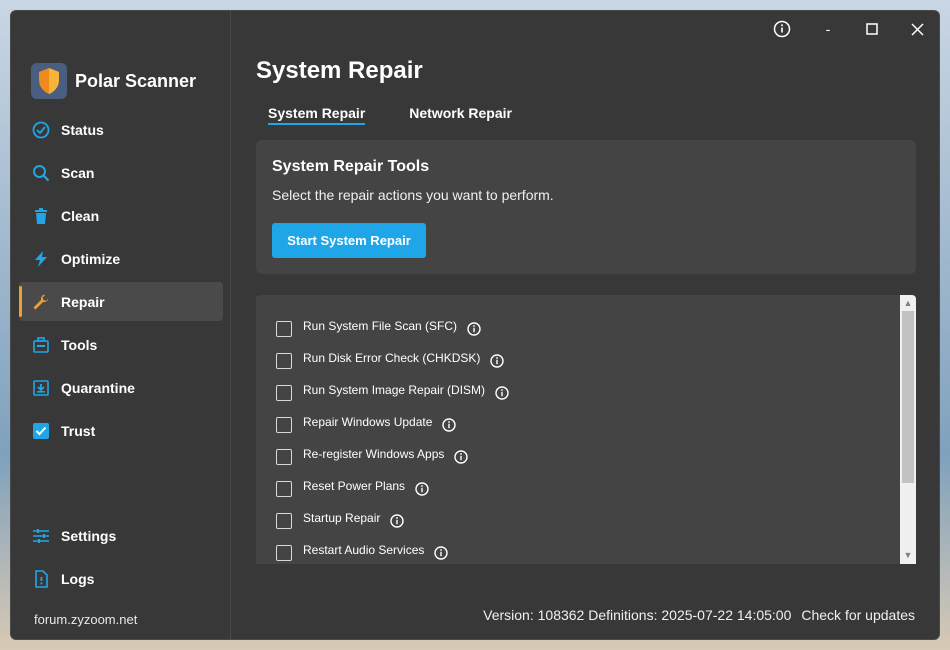  I want to click on sidebar-item-label: Tools, so click(79, 344).